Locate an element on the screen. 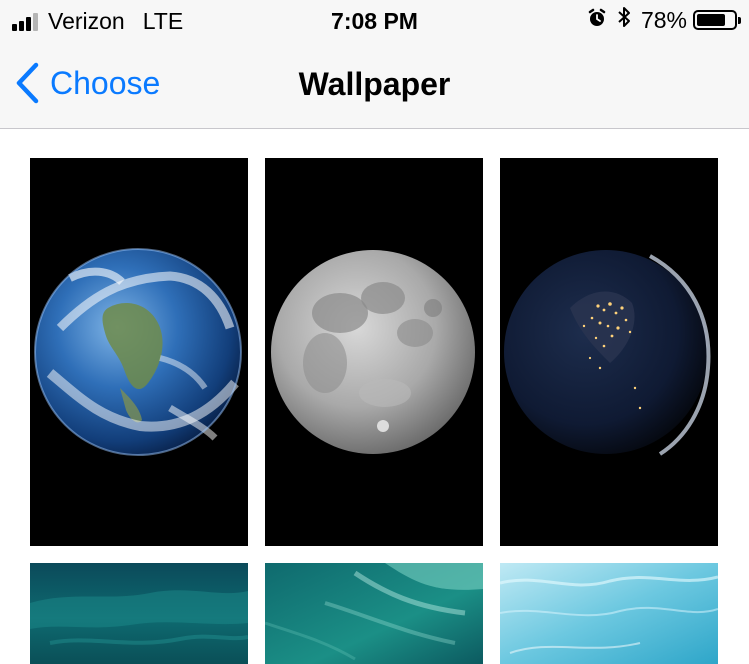 Image resolution: width=749 pixels, height=664 pixels. status-right: 78% is located at coordinates (664, 20).